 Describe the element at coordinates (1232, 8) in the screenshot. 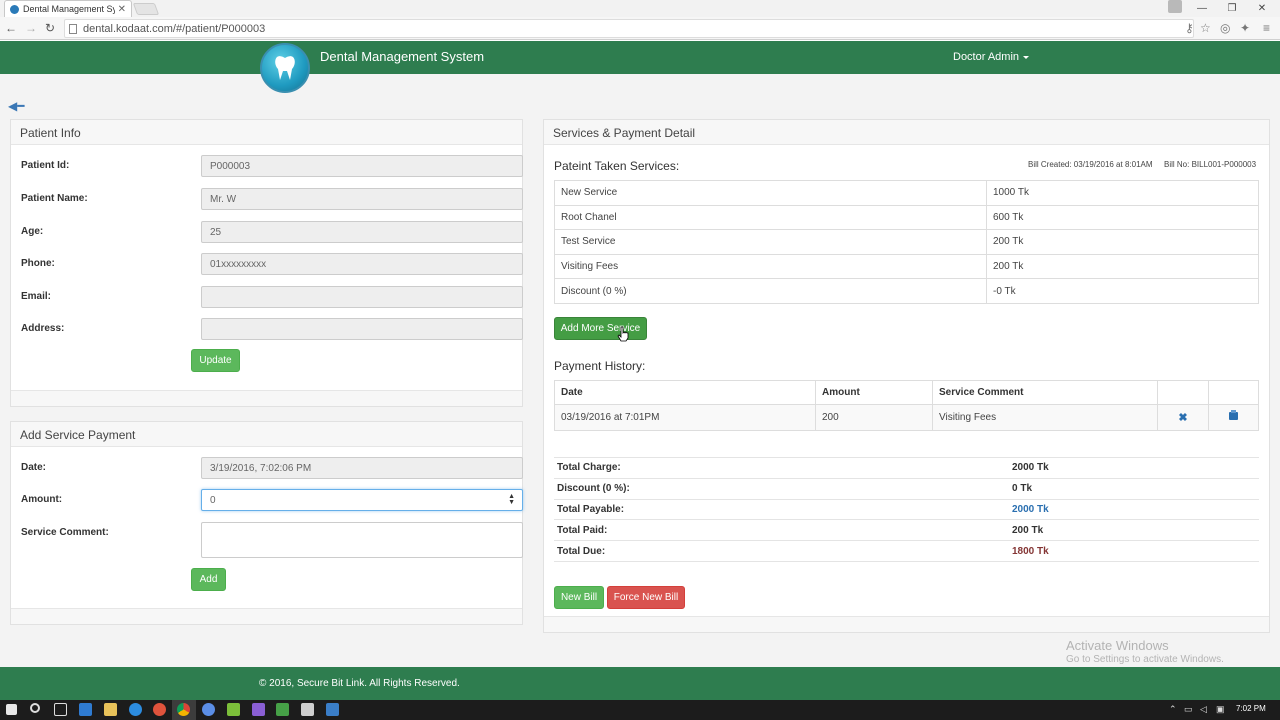

I see `restore-icon: ❐` at that location.